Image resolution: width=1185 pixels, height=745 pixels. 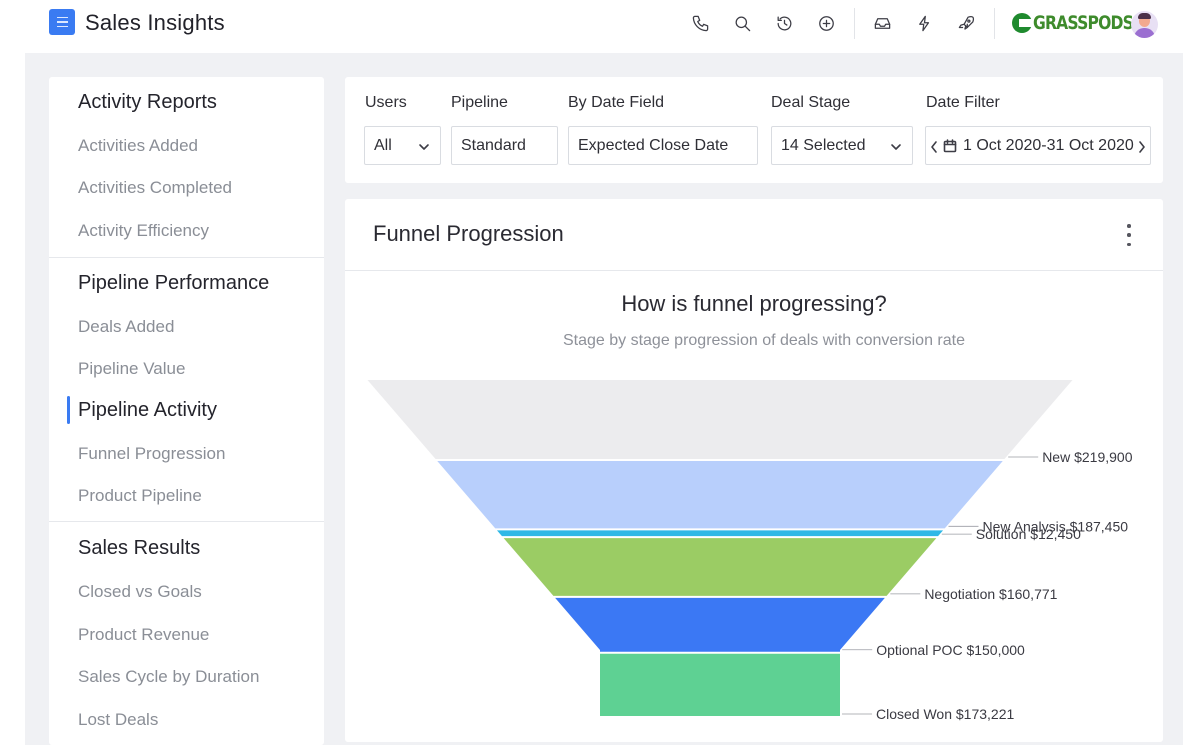 I want to click on sidebar-item-activities-completed: Activities Completed, so click(x=155, y=188).